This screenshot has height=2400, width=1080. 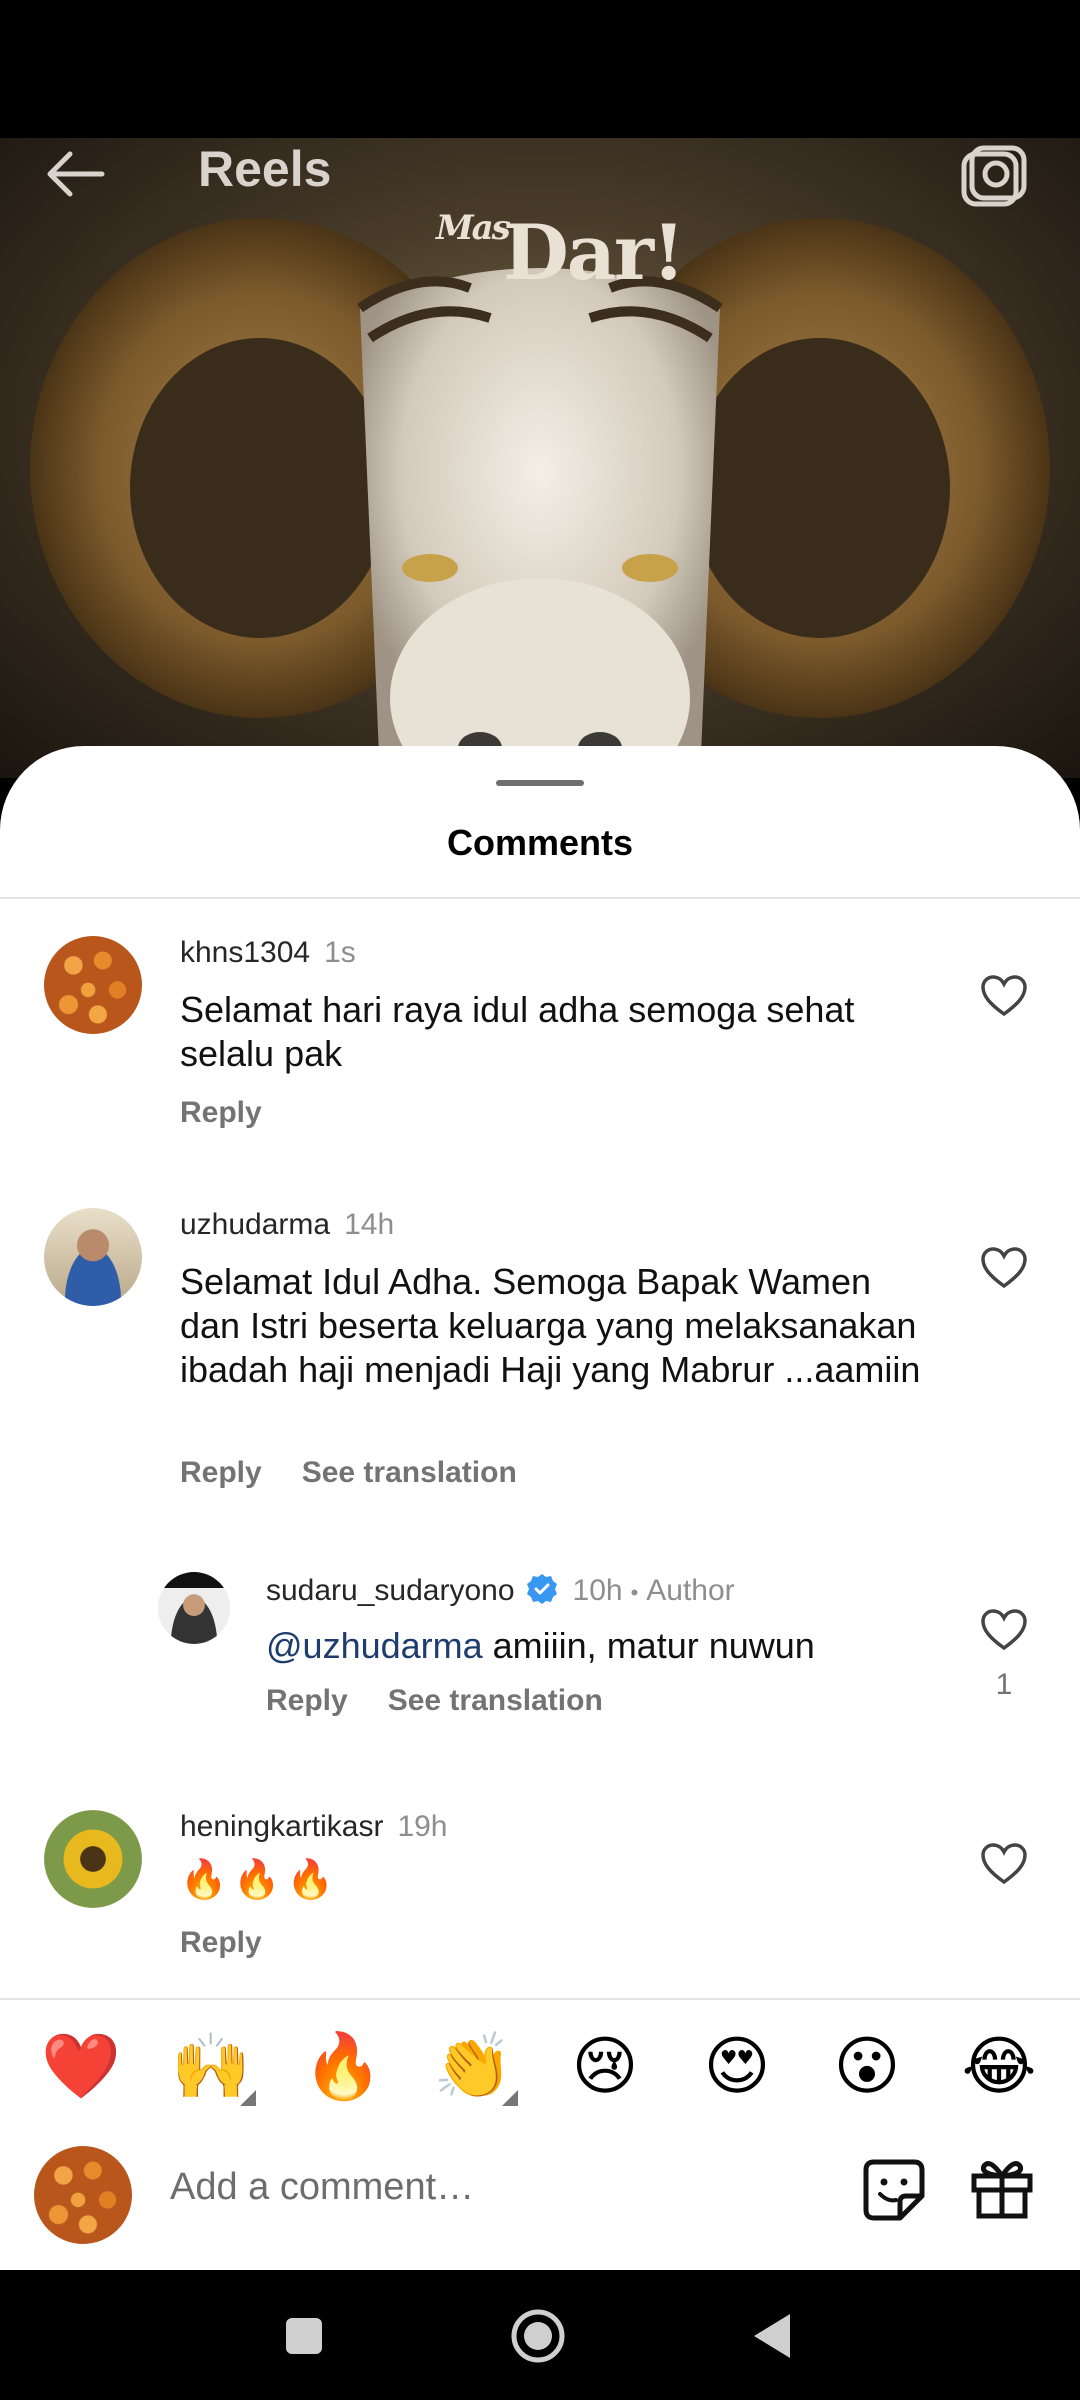 I want to click on system-nav-bar, so click(x=540, y=2335).